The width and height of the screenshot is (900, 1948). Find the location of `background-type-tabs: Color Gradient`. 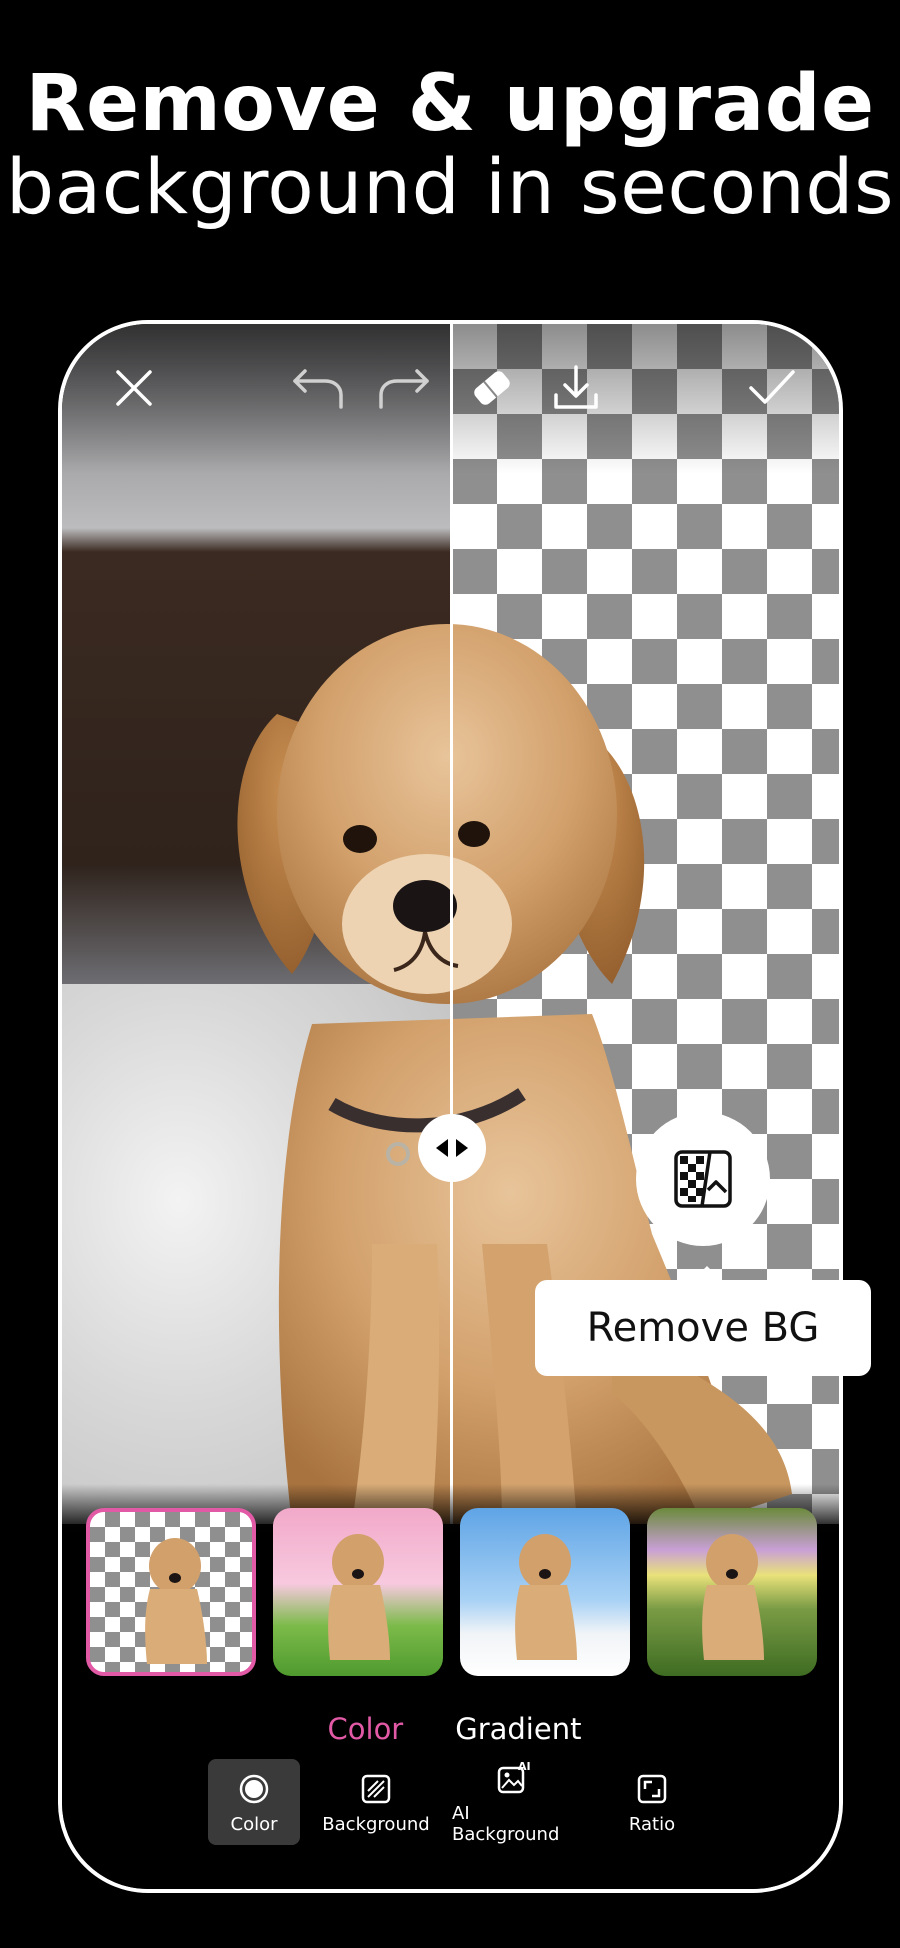

background-type-tabs: Color Gradient is located at coordinates (450, 1729).